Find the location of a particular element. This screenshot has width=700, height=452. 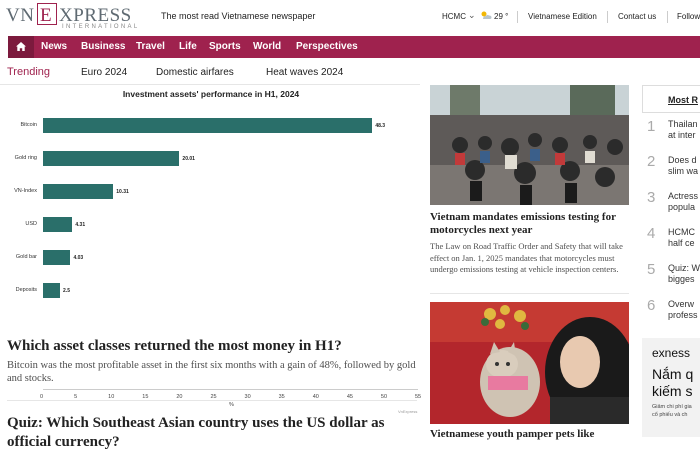

most-read-item-line: popula is located at coordinates (684, 207).